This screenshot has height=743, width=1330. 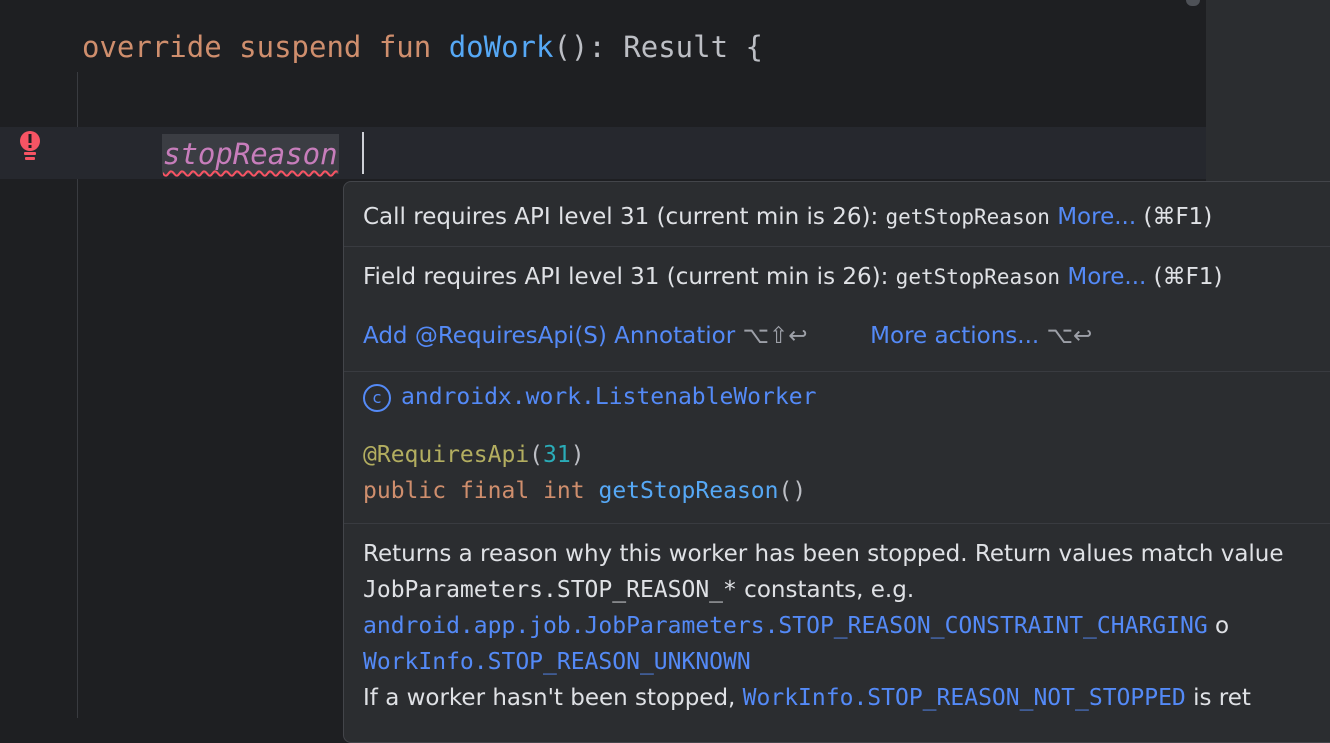 What do you see at coordinates (550, 590) in the screenshot?
I see `inline-code: JobParameters.STOP_REASON_*` at bounding box center [550, 590].